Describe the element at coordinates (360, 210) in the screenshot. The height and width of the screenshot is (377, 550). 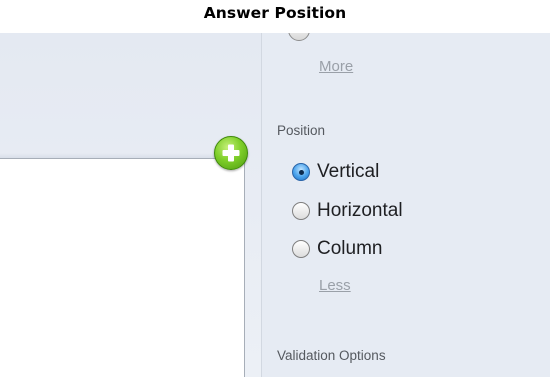
I see `radio-horizontal-label: Horizontal` at that location.